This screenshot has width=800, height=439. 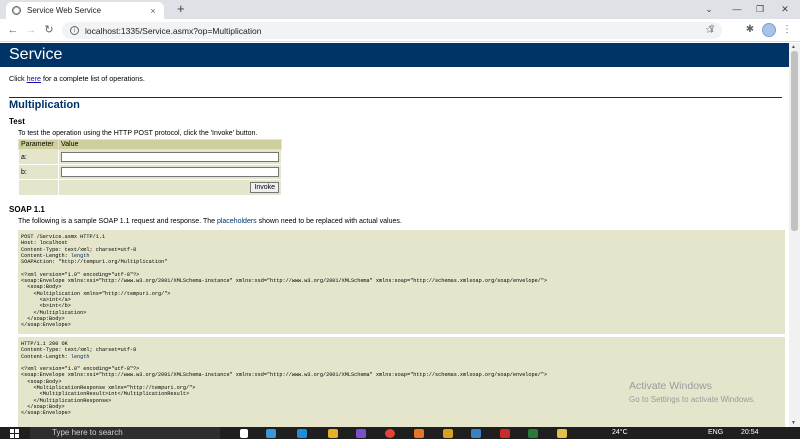 What do you see at coordinates (670, 386) in the screenshot?
I see `watermark-title: Activate Windows` at bounding box center [670, 386].